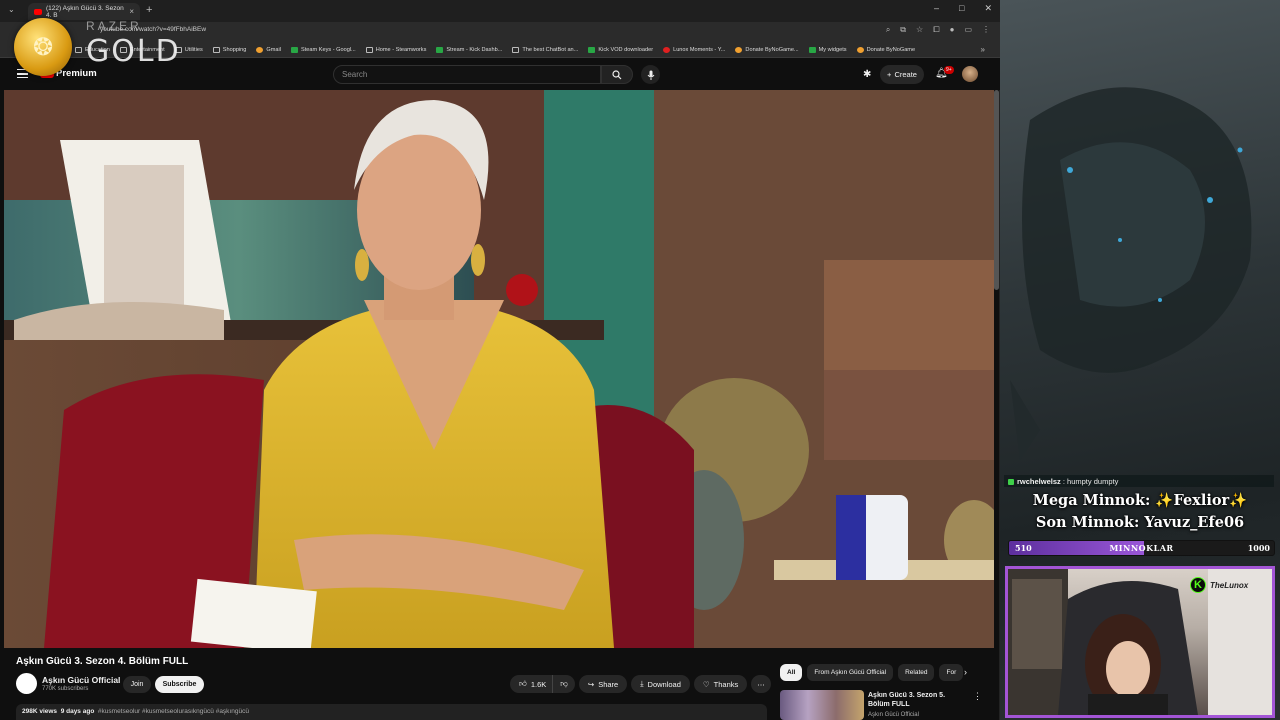  I want to click on sheets-icon, so click(294, 49).